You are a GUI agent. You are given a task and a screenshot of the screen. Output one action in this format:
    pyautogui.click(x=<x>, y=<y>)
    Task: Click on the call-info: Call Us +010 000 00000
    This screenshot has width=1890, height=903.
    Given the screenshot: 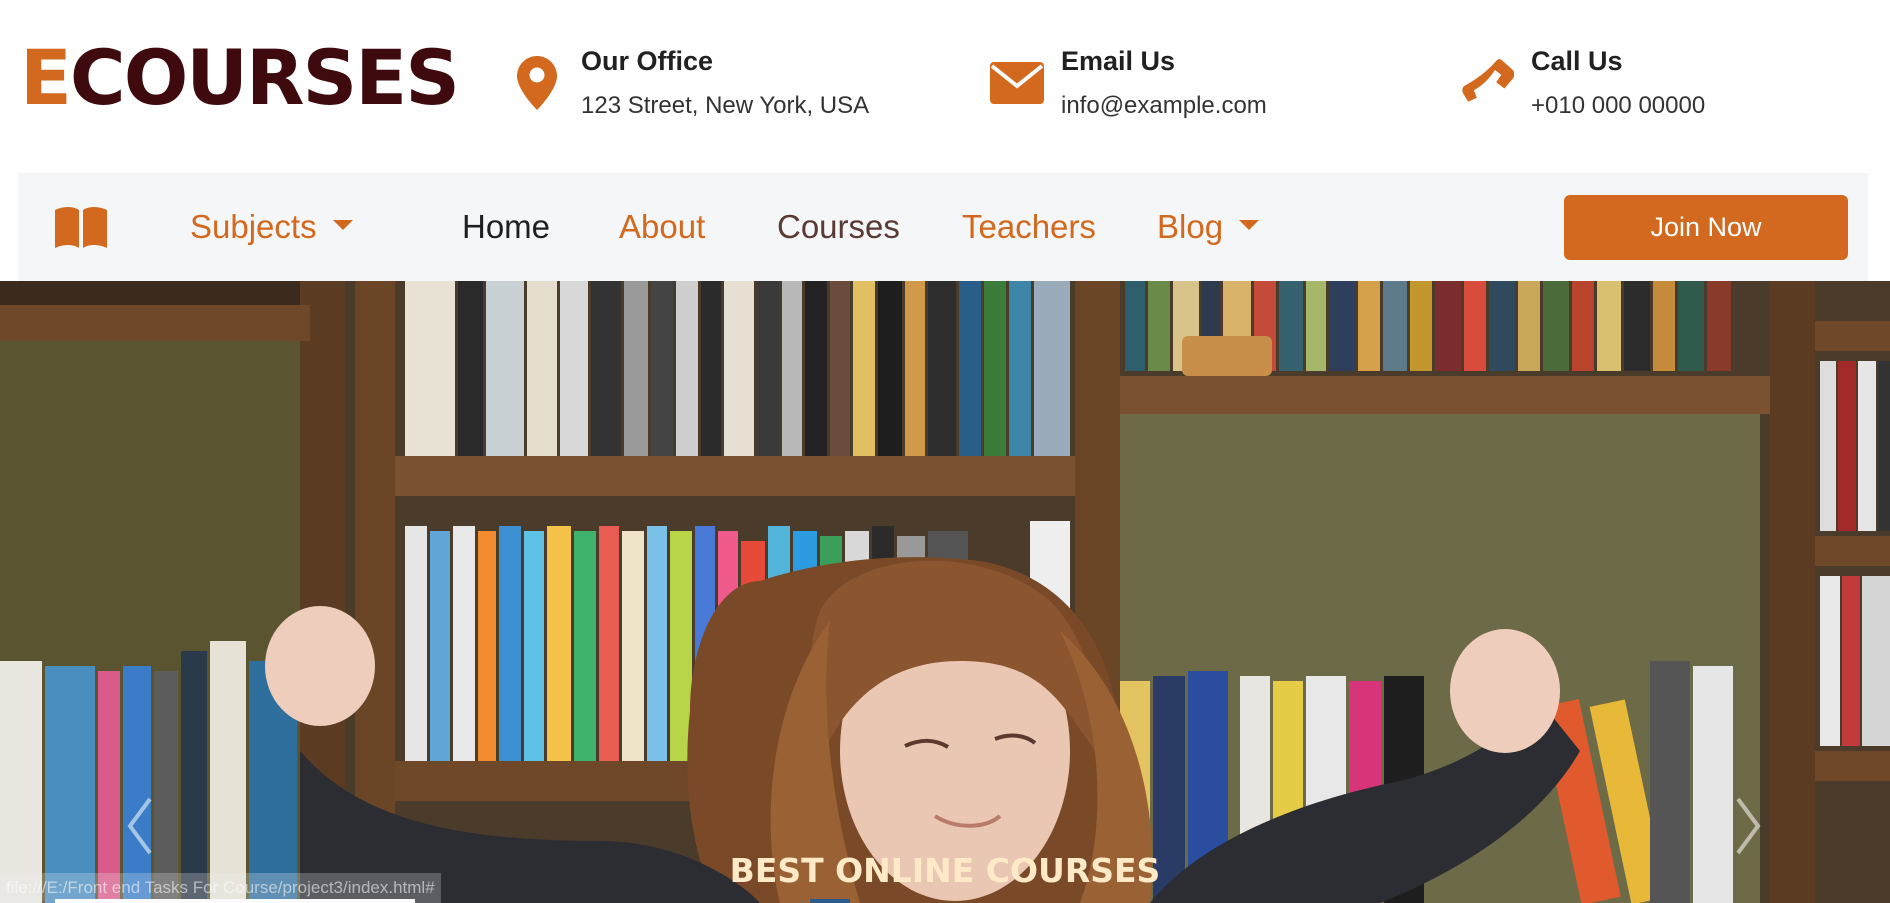 What is the action you would take?
    pyautogui.click(x=1660, y=84)
    